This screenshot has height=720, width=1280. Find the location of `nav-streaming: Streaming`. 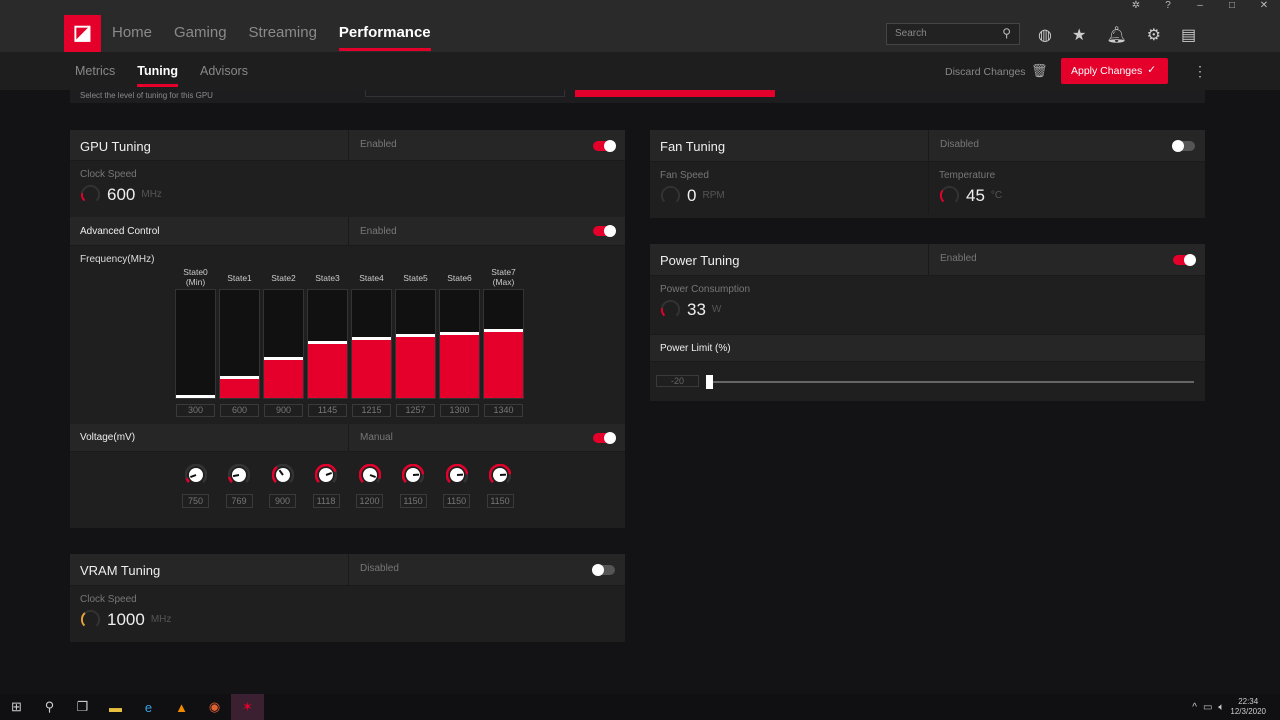

nav-streaming: Streaming is located at coordinates (283, 32).